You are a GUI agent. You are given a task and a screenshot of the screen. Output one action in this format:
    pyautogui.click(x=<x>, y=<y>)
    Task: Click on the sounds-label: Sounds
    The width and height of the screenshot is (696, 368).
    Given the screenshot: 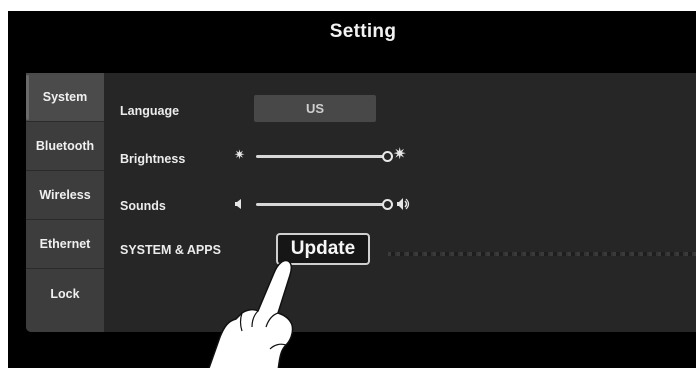 What is the action you would take?
    pyautogui.click(x=143, y=206)
    